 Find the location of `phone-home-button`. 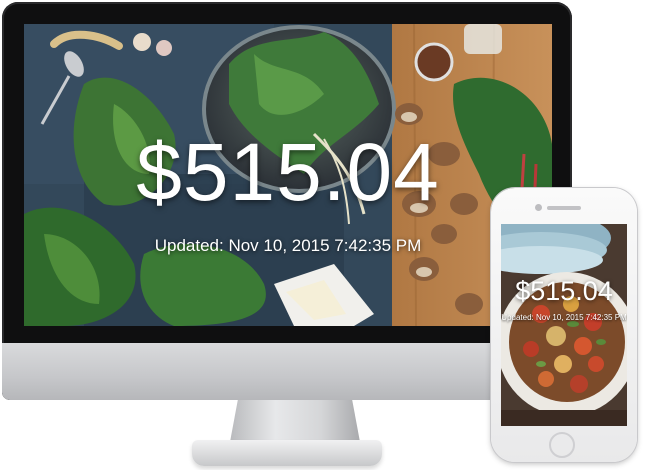

phone-home-button is located at coordinates (562, 445).